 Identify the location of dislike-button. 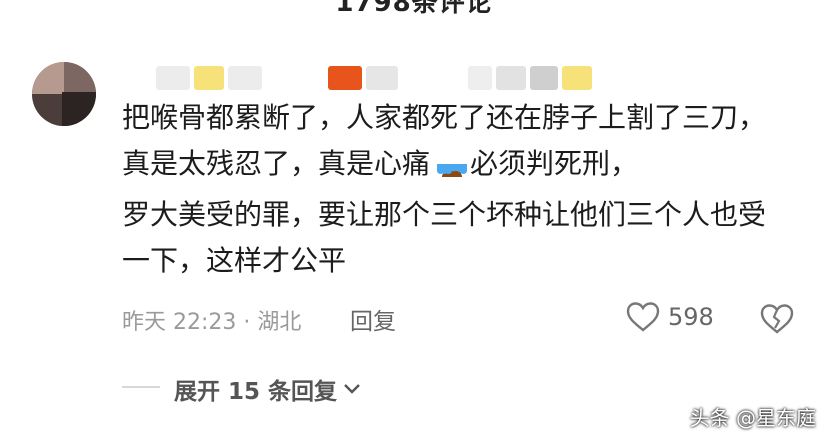
(777, 321).